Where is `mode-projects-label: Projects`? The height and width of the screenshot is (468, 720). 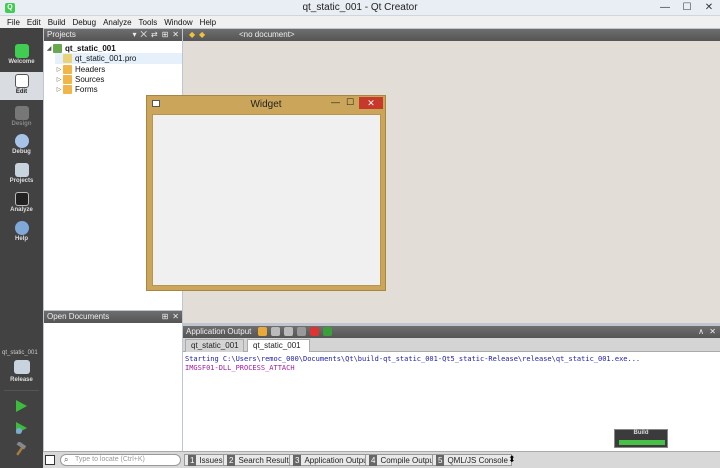
mode-projects-label: Projects is located at coordinates (21, 181).